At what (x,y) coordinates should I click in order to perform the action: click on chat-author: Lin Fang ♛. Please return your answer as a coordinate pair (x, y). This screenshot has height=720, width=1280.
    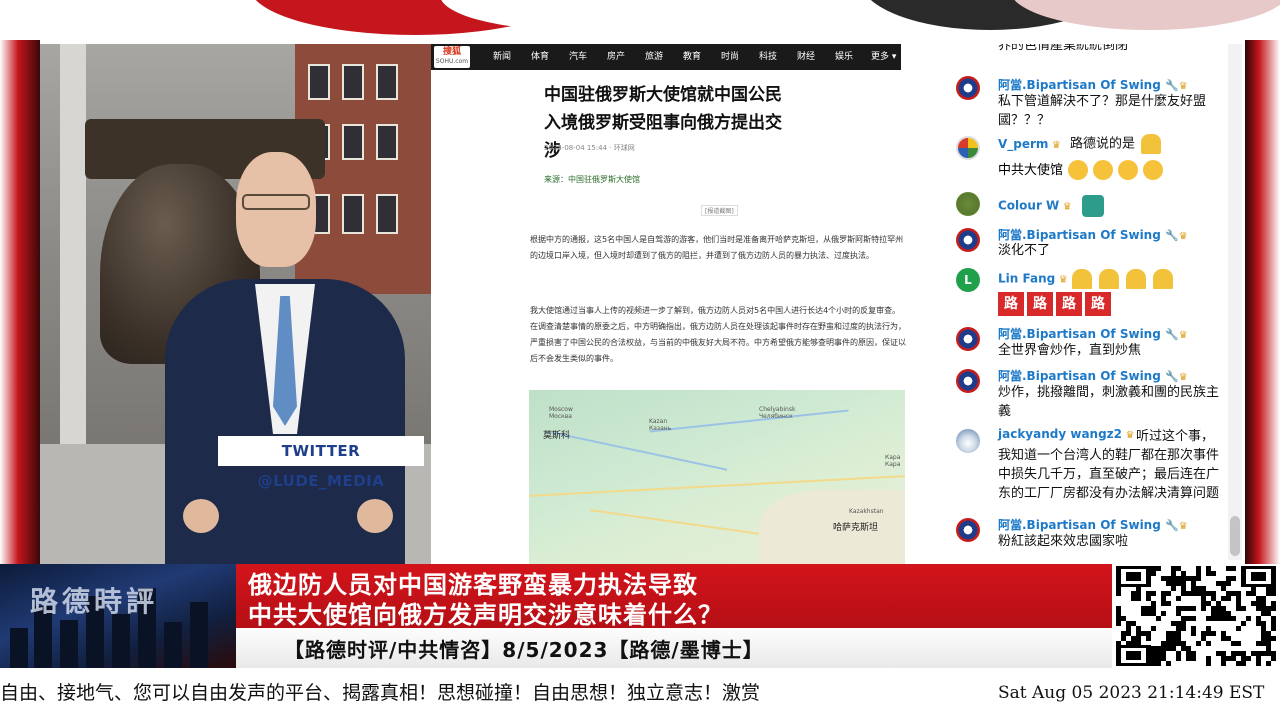
    Looking at the image, I should click on (1089, 279).